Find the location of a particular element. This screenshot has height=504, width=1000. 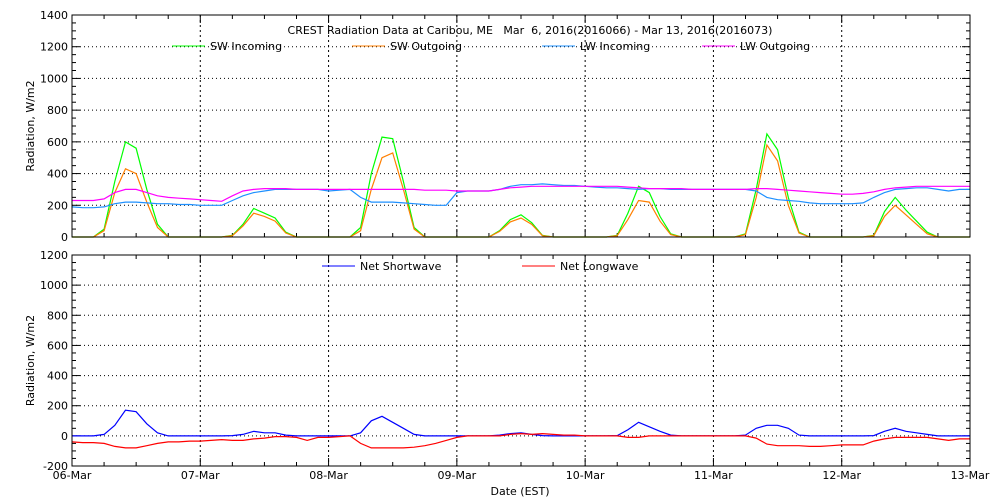

x-tick-label: 09-Mar is located at coordinates (456, 475).